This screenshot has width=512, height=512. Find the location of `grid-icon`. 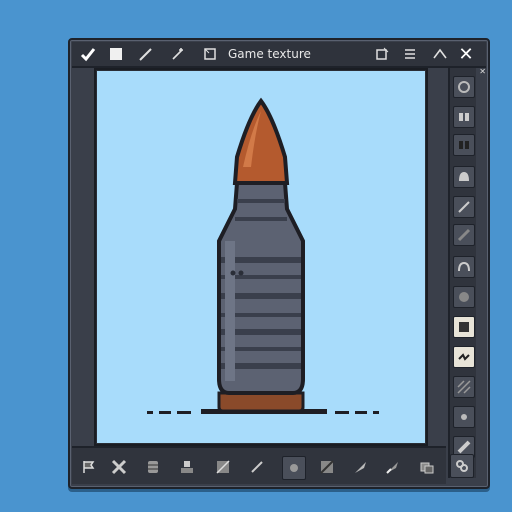

grid-icon is located at coordinates (464, 87).